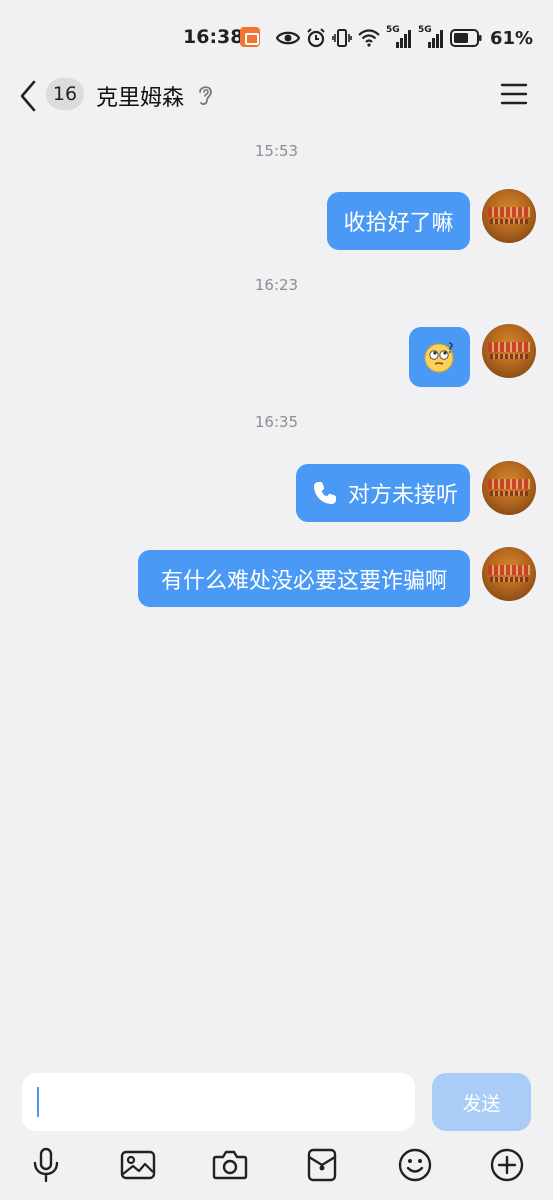 The width and height of the screenshot is (553, 1200). What do you see at coordinates (466, 38) in the screenshot?
I see `battery-icon` at bounding box center [466, 38].